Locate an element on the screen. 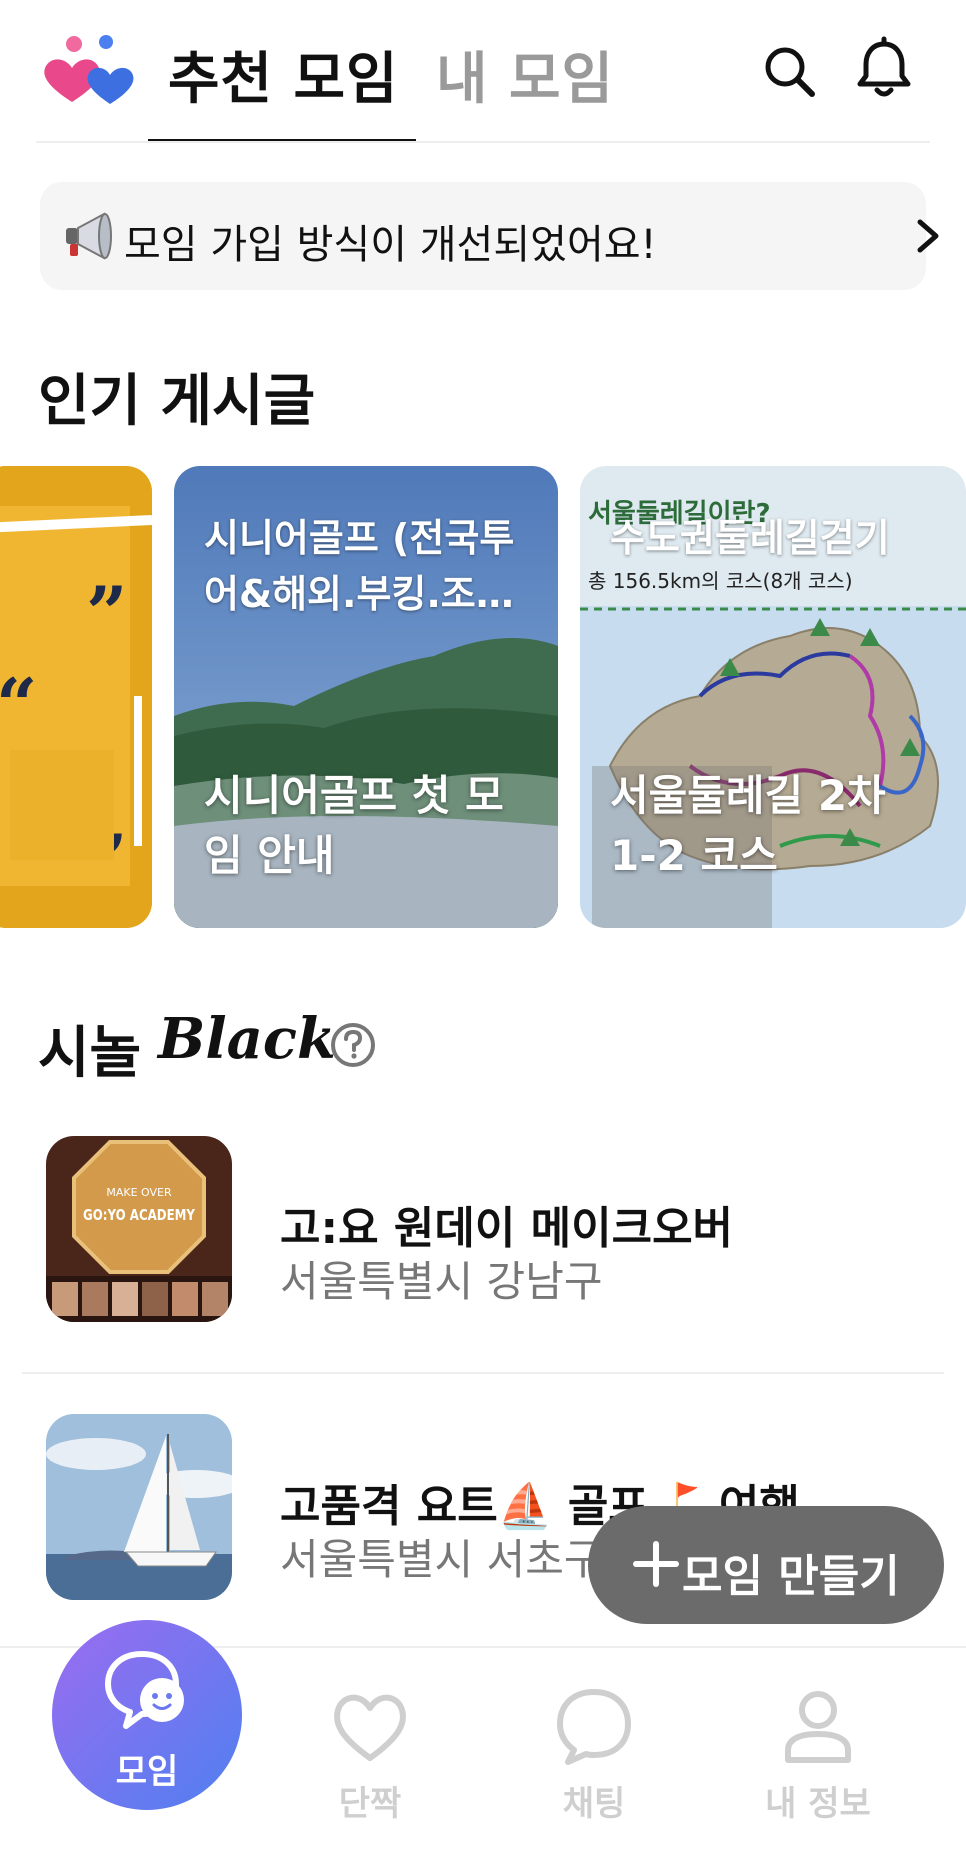 The height and width of the screenshot is (1866, 966). nav-item-my-info: 내 정보 is located at coordinates (818, 1757).